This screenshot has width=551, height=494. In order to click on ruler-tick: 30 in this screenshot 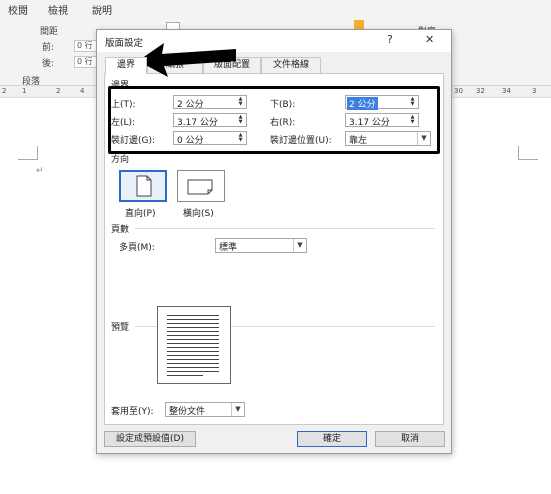, I will do `click(458, 91)`.